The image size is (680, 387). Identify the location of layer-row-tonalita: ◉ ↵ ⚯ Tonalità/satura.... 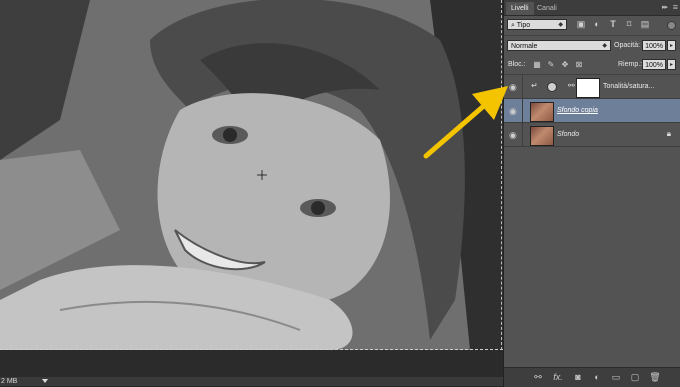
(592, 87).